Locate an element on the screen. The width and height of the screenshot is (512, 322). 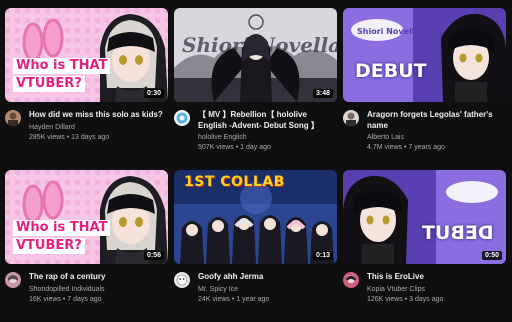
thumbnail-image is located at coordinates (424, 217).